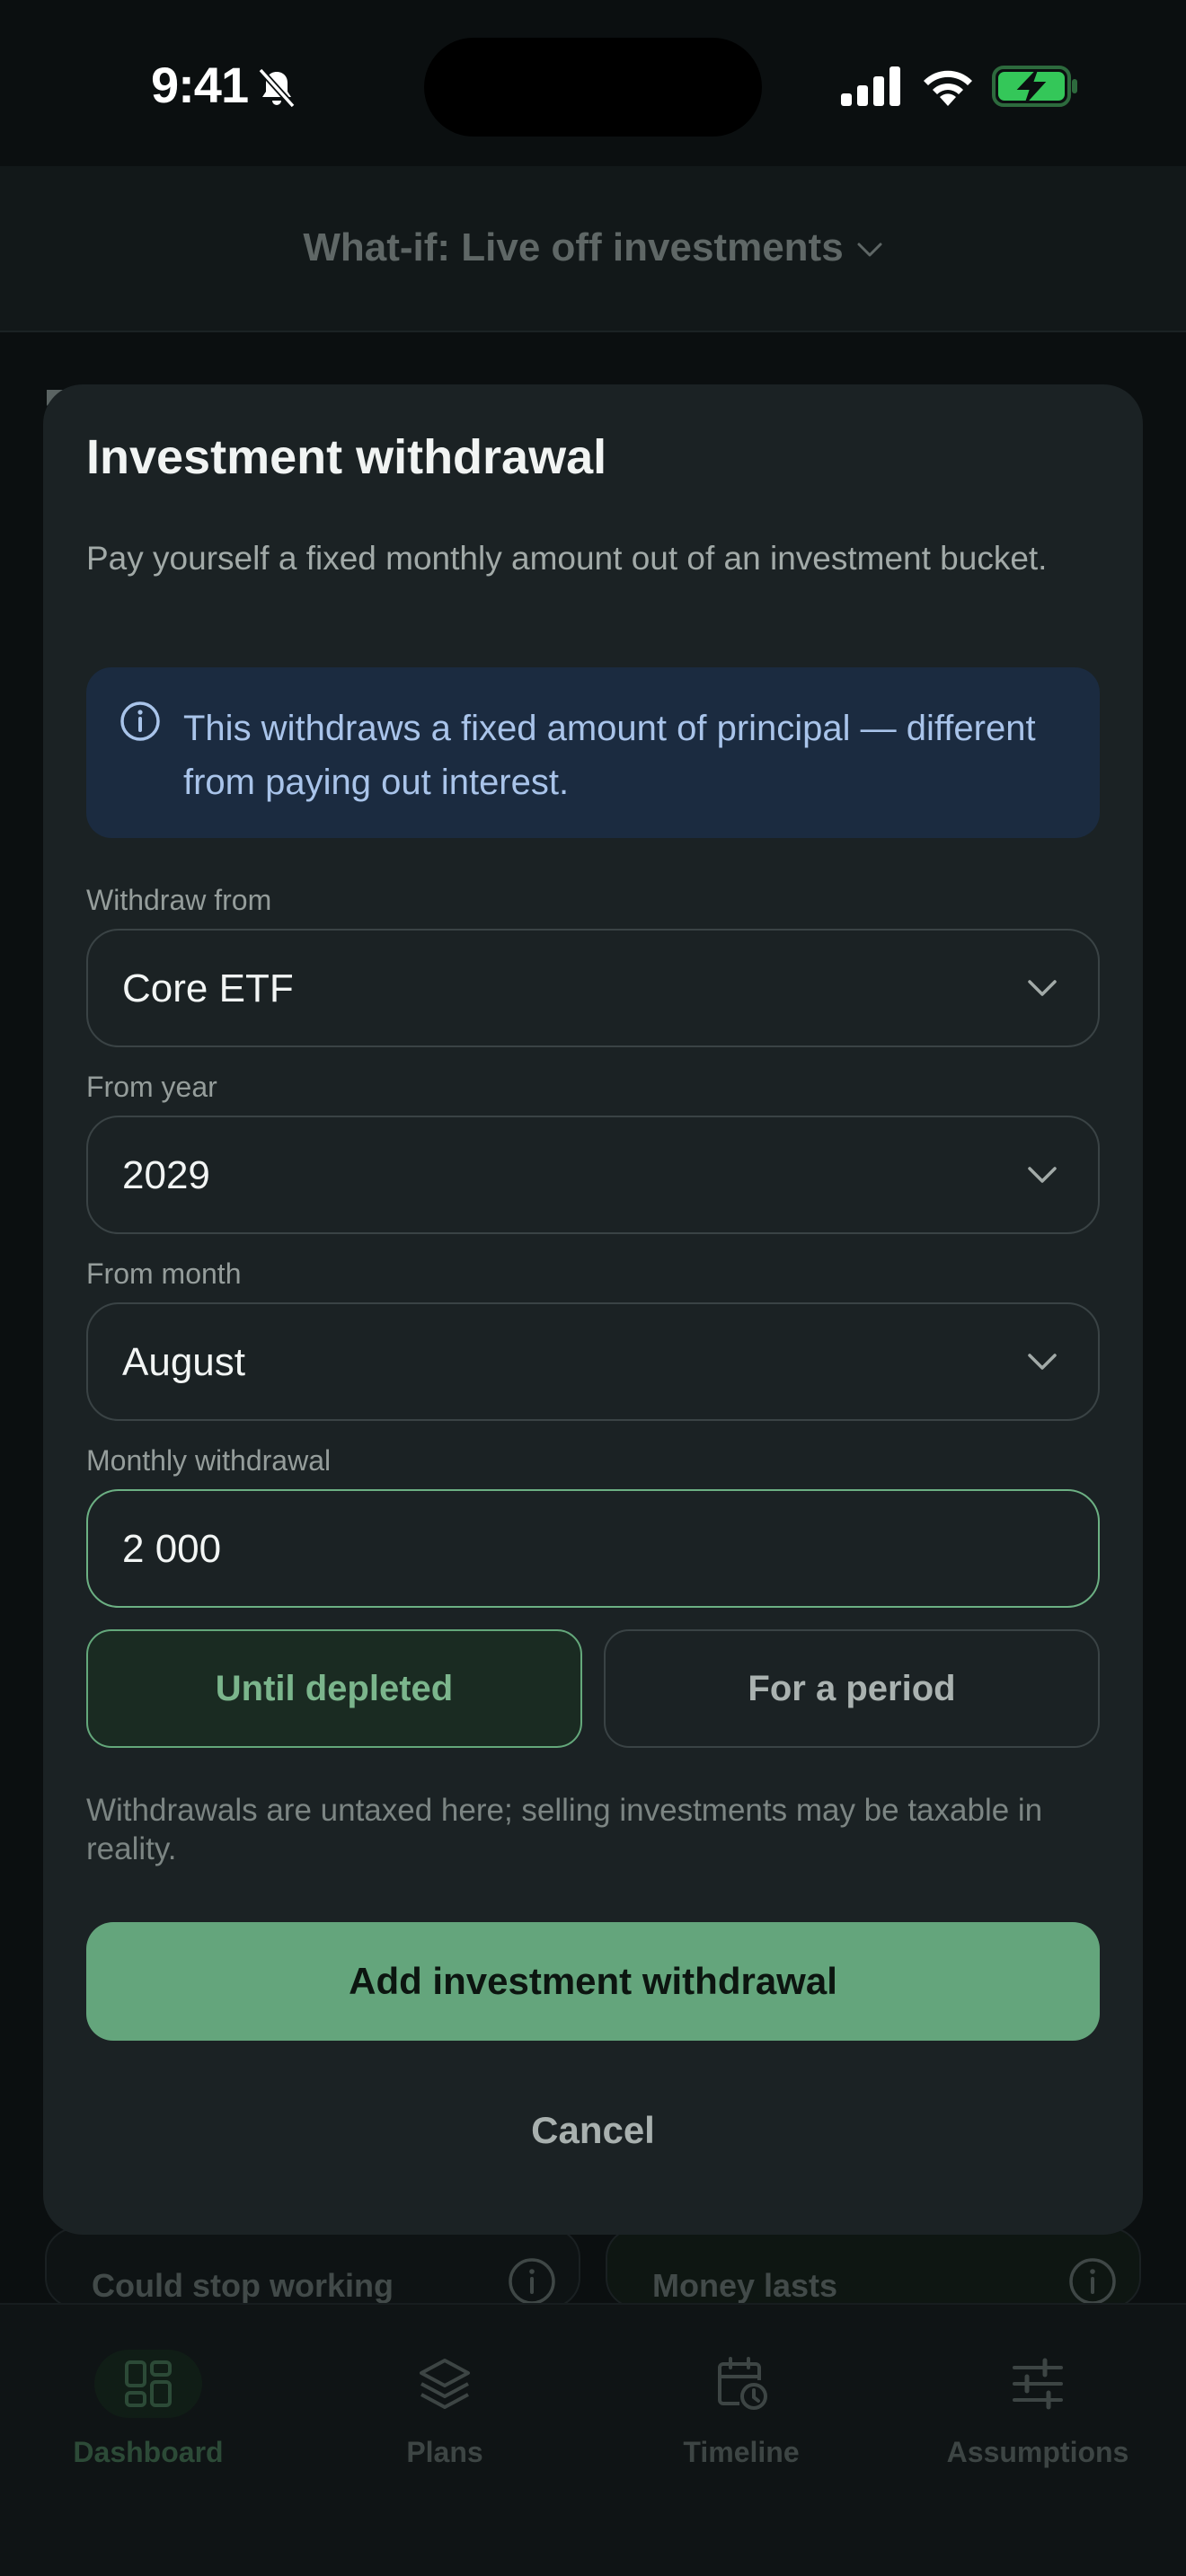 This screenshot has width=1186, height=2576. I want to click on from-year-value: 2029, so click(166, 1175).